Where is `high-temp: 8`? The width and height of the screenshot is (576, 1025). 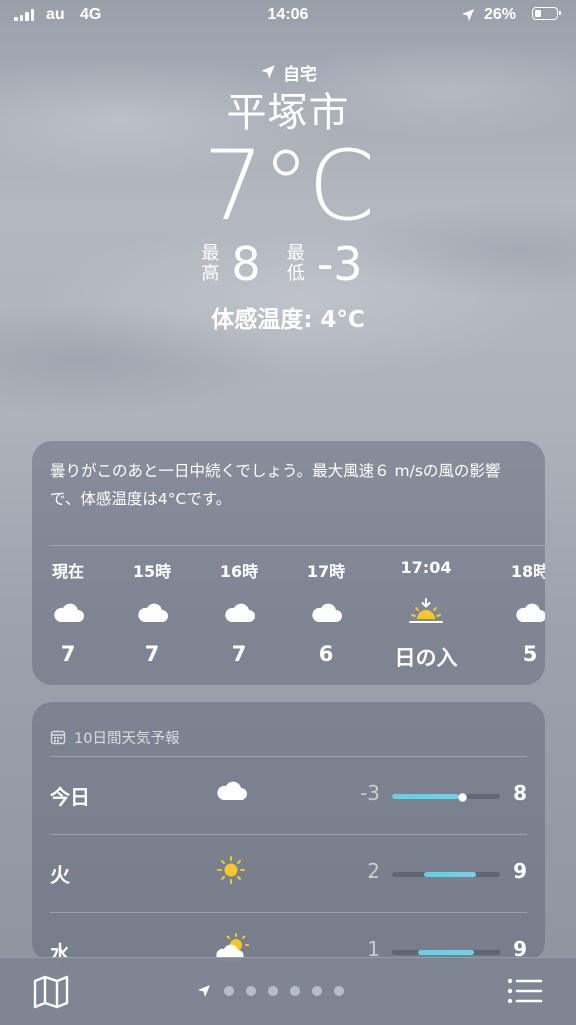
high-temp: 8 is located at coordinates (246, 264).